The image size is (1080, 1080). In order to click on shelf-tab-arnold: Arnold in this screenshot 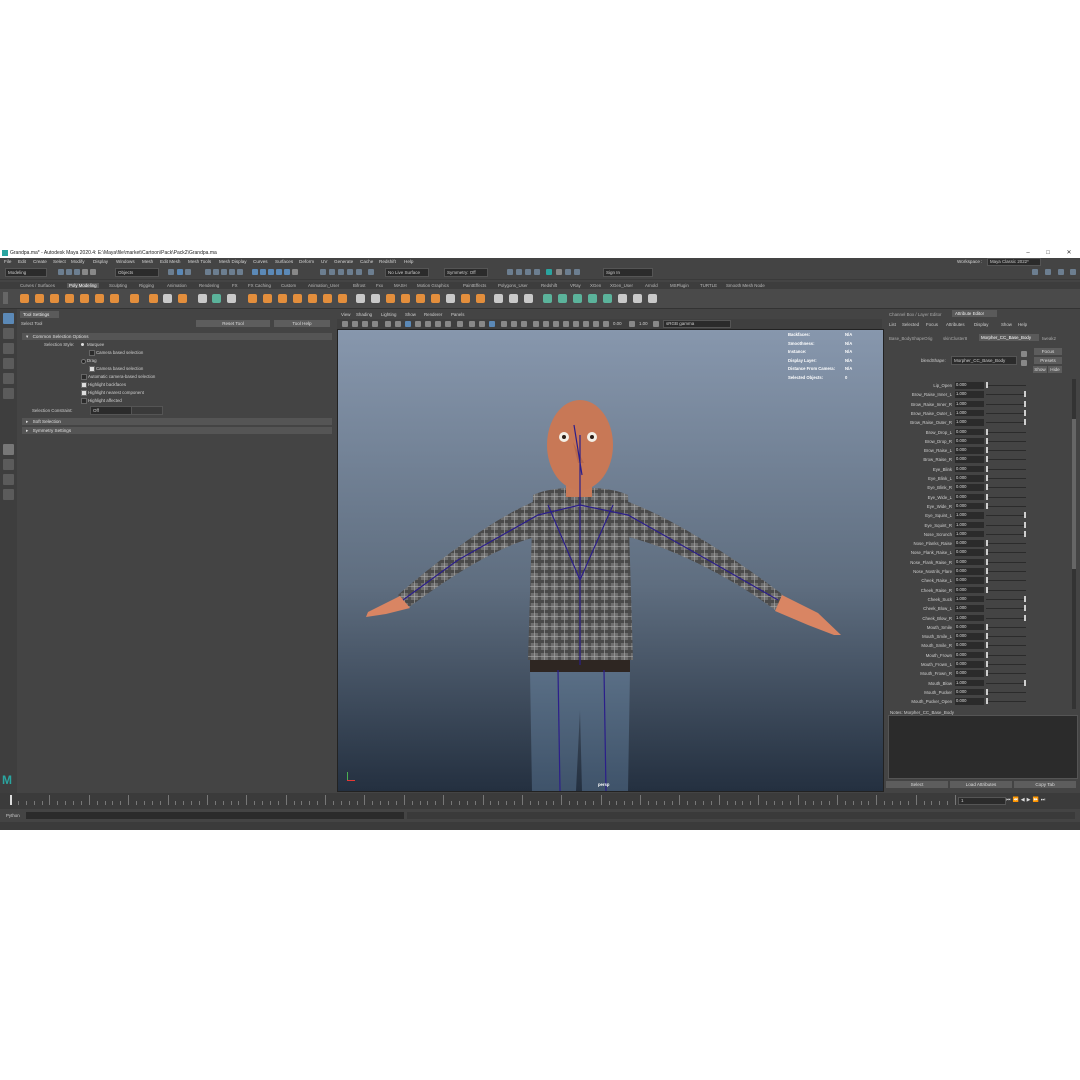, I will do `click(651, 285)`.